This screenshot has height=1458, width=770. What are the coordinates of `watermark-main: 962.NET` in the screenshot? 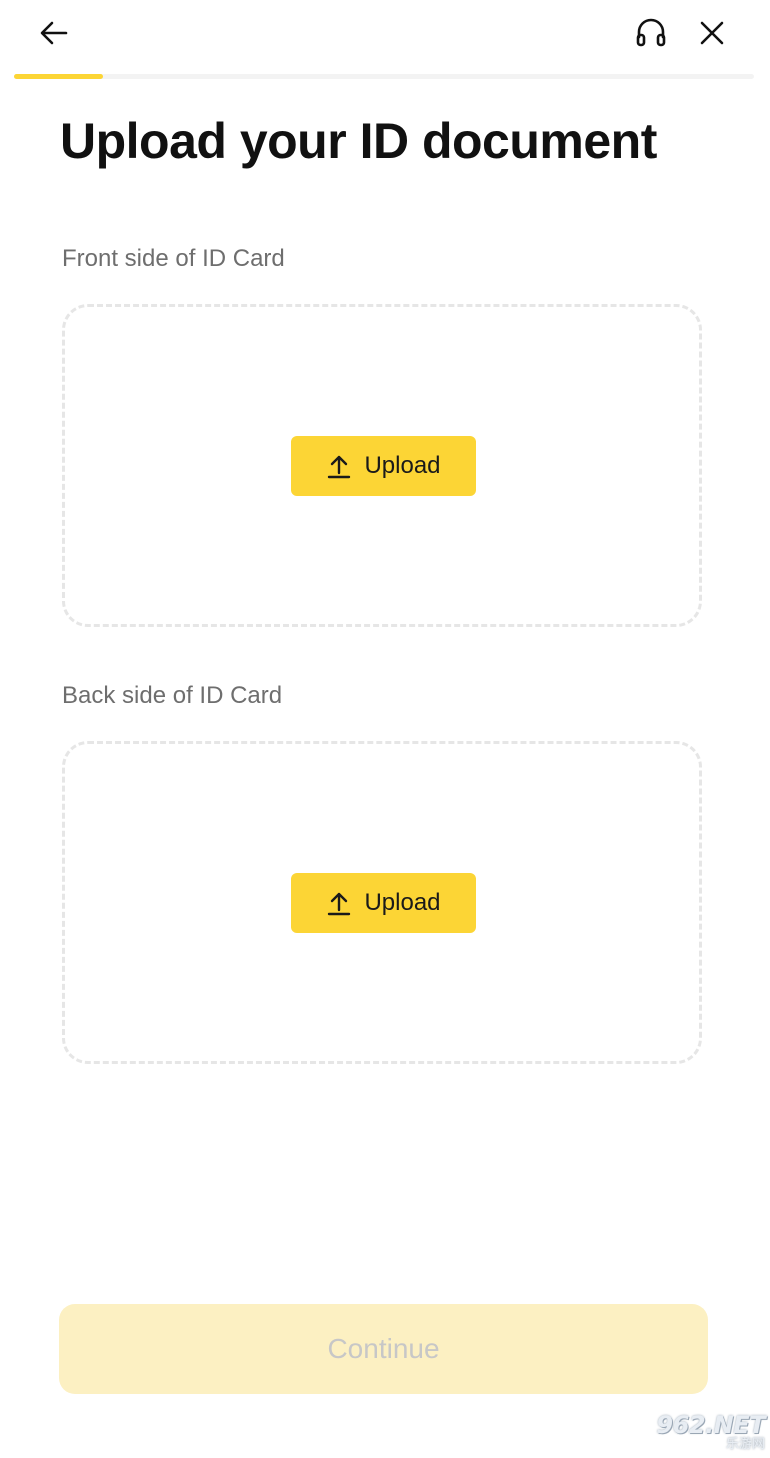 It's located at (710, 1425).